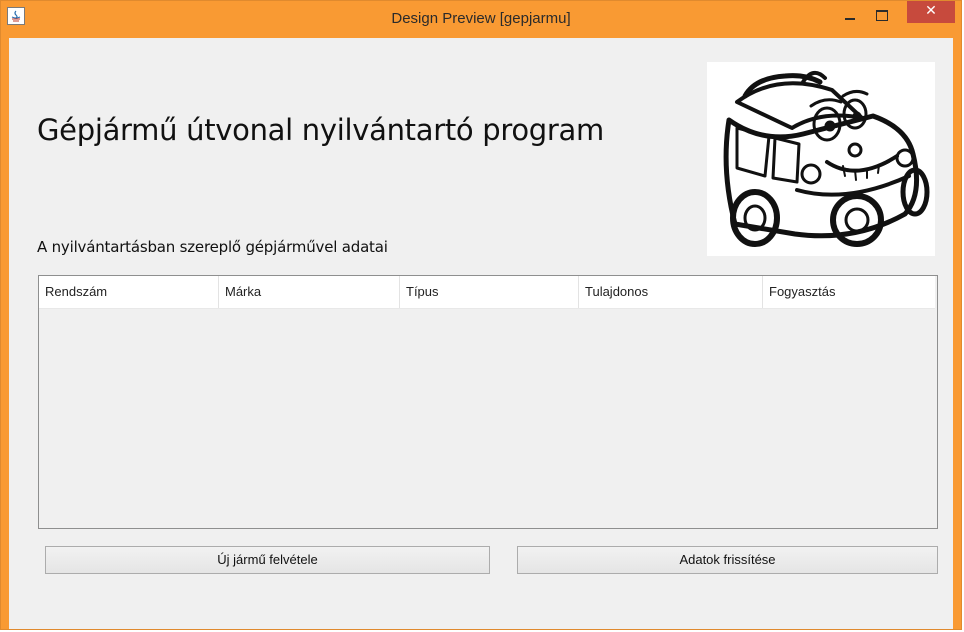  Describe the element at coordinates (727, 560) in the screenshot. I see `refresh-data-button: Adatok frissítése` at that location.